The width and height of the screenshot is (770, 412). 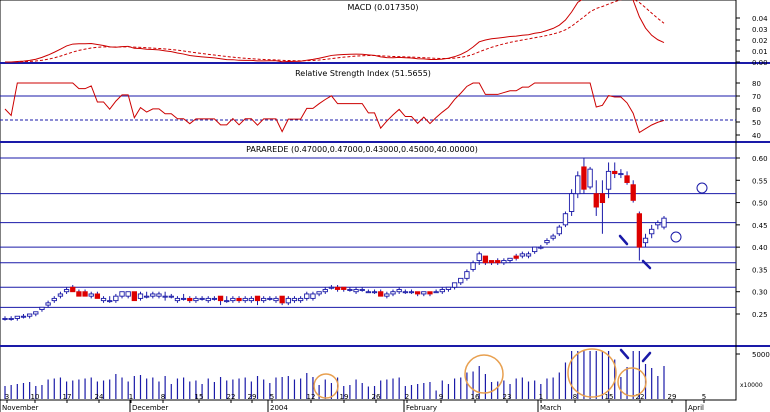 What do you see at coordinates (760, 52) in the screenshot?
I see `macd-tick-label: 0.01` at bounding box center [760, 52].